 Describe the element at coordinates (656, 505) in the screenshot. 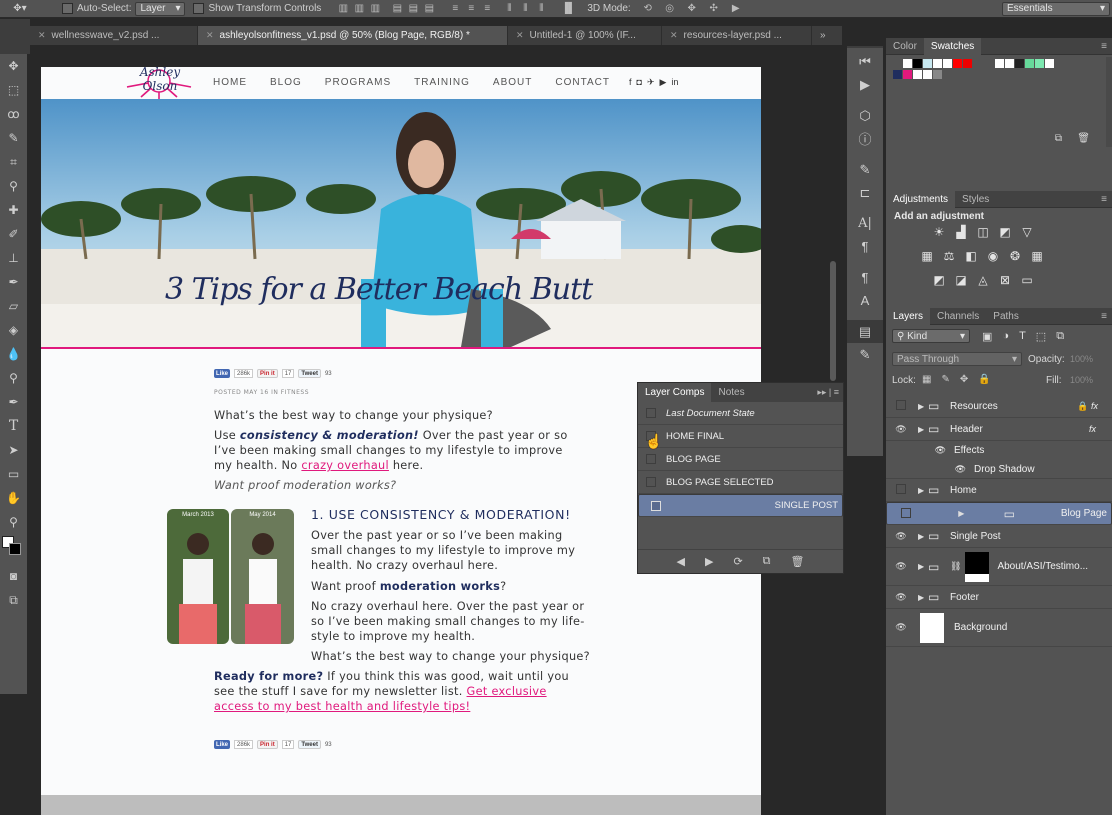

I see `comp-active-icon` at that location.